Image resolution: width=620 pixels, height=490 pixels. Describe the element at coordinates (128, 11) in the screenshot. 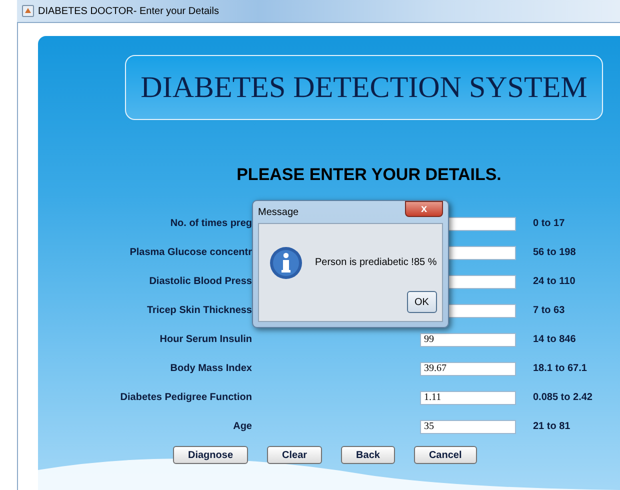

I see `window-title: DIABETES DOCTOR- Enter your Details` at that location.